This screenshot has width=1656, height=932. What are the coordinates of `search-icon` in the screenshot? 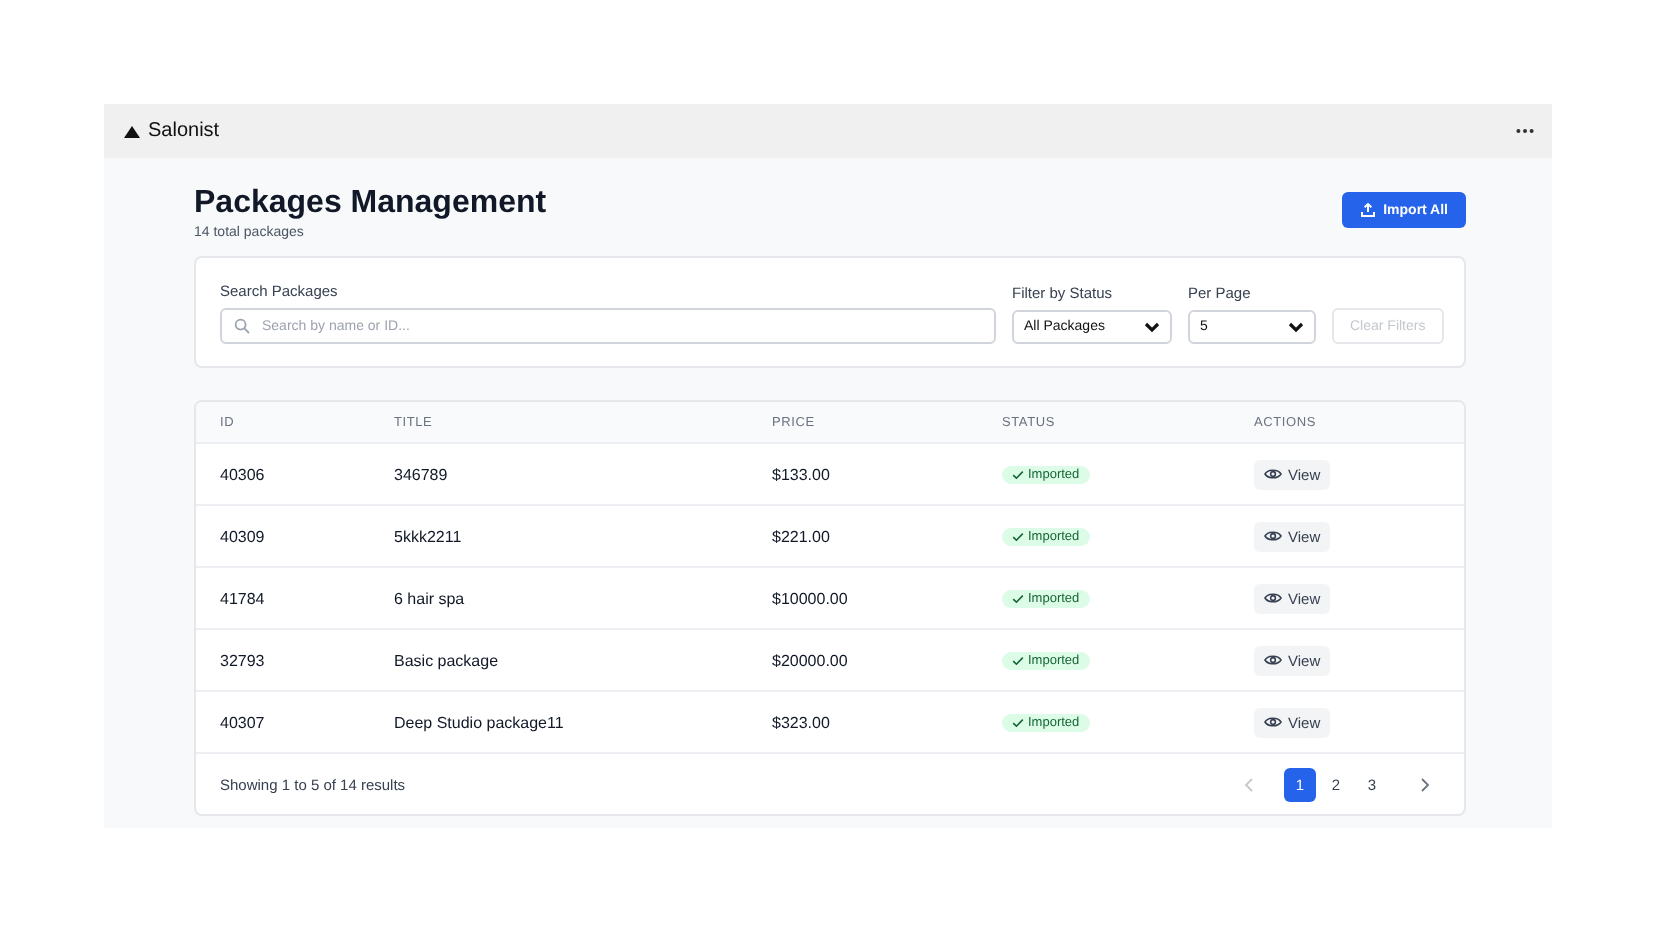 It's located at (242, 326).